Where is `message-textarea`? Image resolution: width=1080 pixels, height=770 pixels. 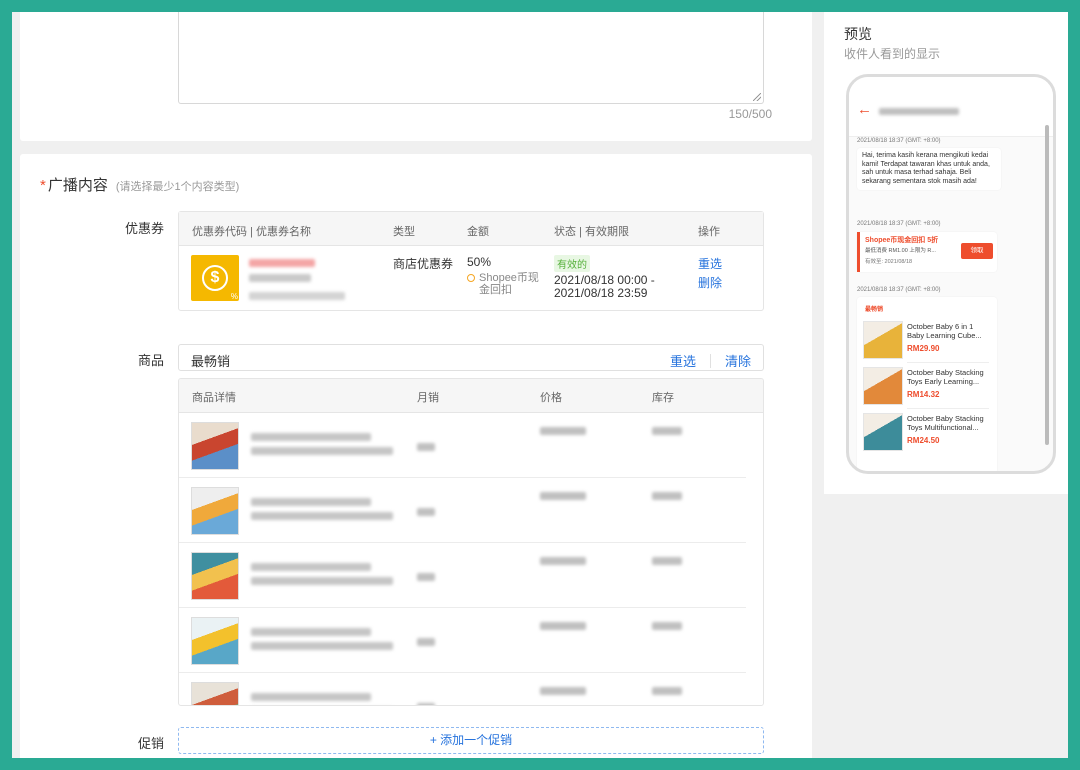 message-textarea is located at coordinates (471, 58).